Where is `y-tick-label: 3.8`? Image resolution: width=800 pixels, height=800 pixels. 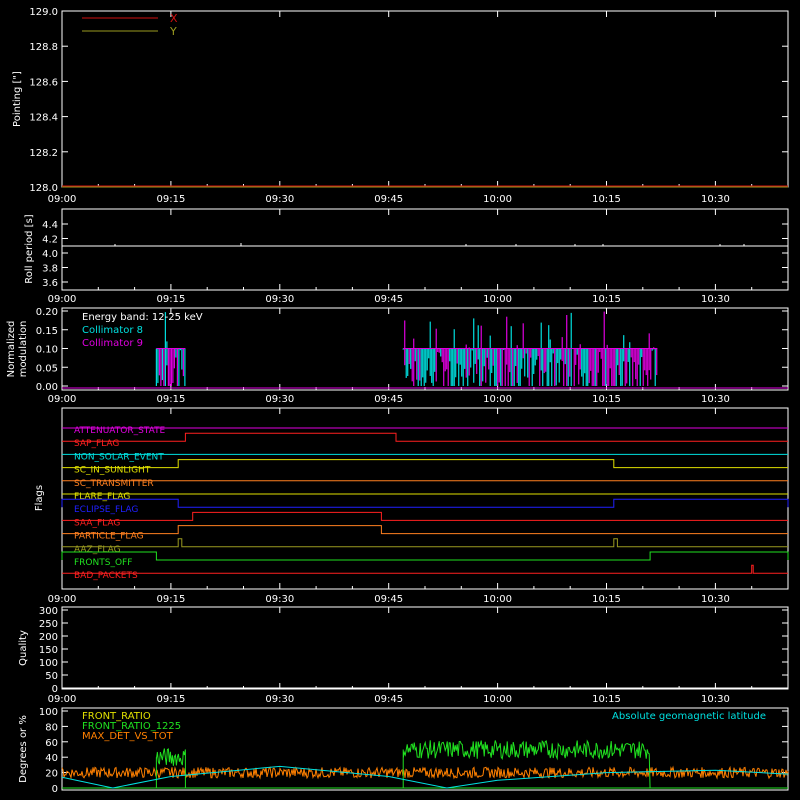 y-tick-label: 3.8 is located at coordinates (50, 269).